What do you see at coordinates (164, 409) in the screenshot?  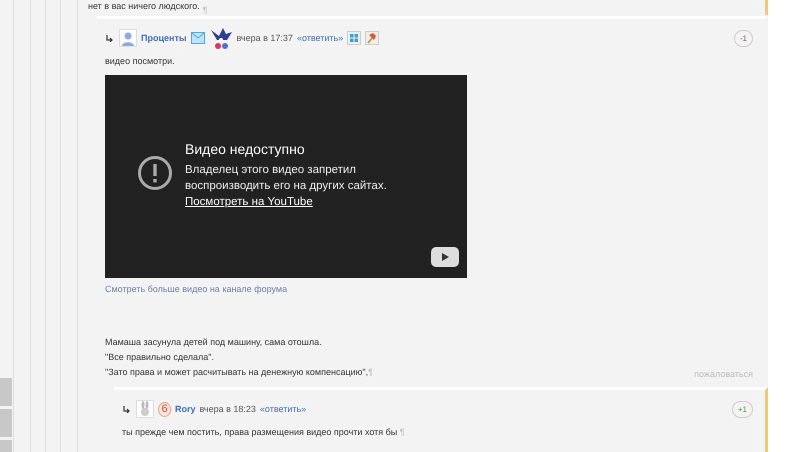 I see `level-badge: 6` at bounding box center [164, 409].